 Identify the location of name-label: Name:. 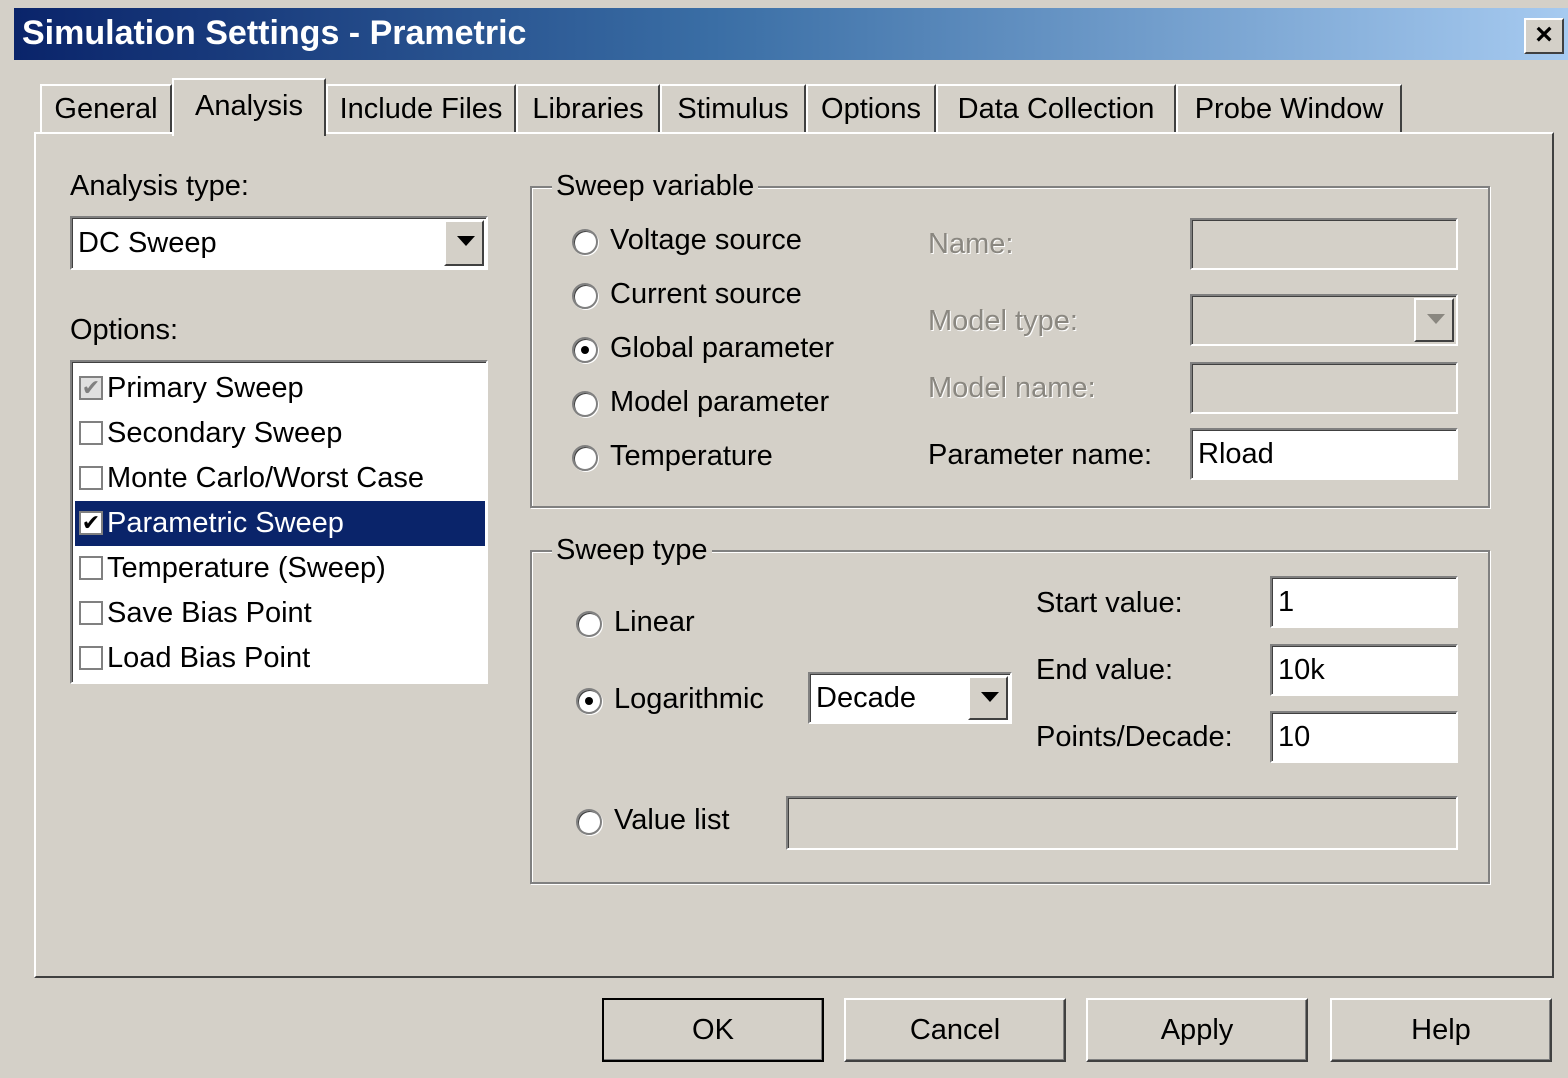
(971, 244).